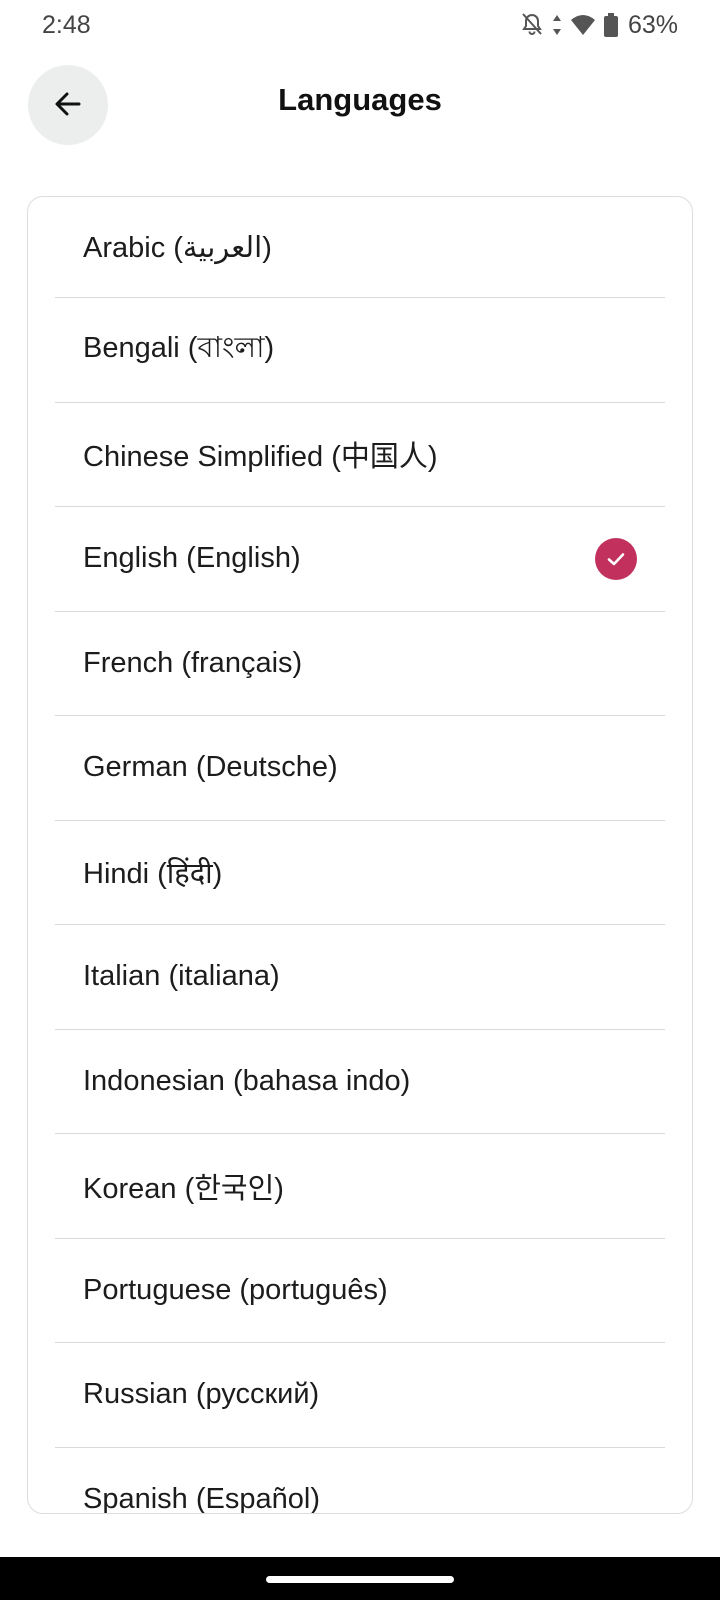 This screenshot has height=1600, width=720. What do you see at coordinates (260, 457) in the screenshot?
I see `language-label: Chinese Simplified (中国人)` at bounding box center [260, 457].